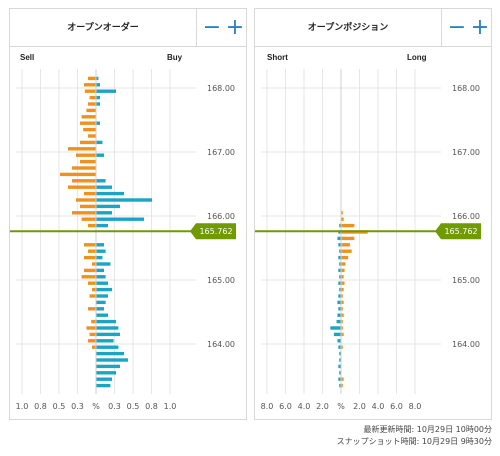 The image size is (500, 456). What do you see at coordinates (96, 406) in the screenshot?
I see `x-tick-label: %` at bounding box center [96, 406].